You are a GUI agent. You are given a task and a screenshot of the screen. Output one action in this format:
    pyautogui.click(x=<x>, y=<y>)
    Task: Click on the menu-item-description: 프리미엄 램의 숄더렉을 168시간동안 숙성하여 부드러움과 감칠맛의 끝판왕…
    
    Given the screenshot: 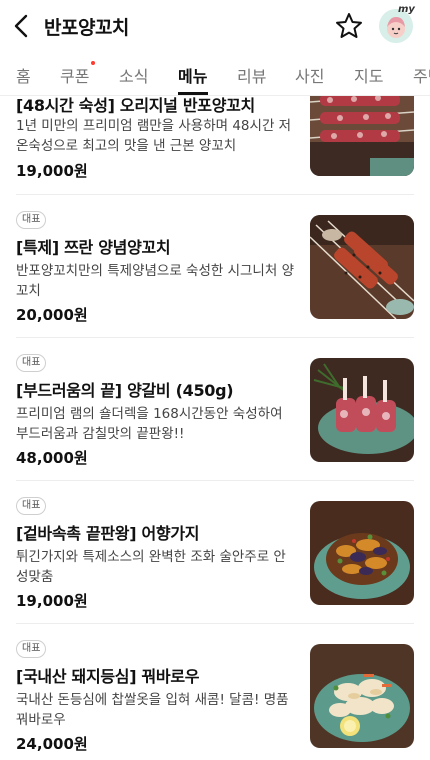 What is the action you would take?
    pyautogui.click(x=149, y=424)
    